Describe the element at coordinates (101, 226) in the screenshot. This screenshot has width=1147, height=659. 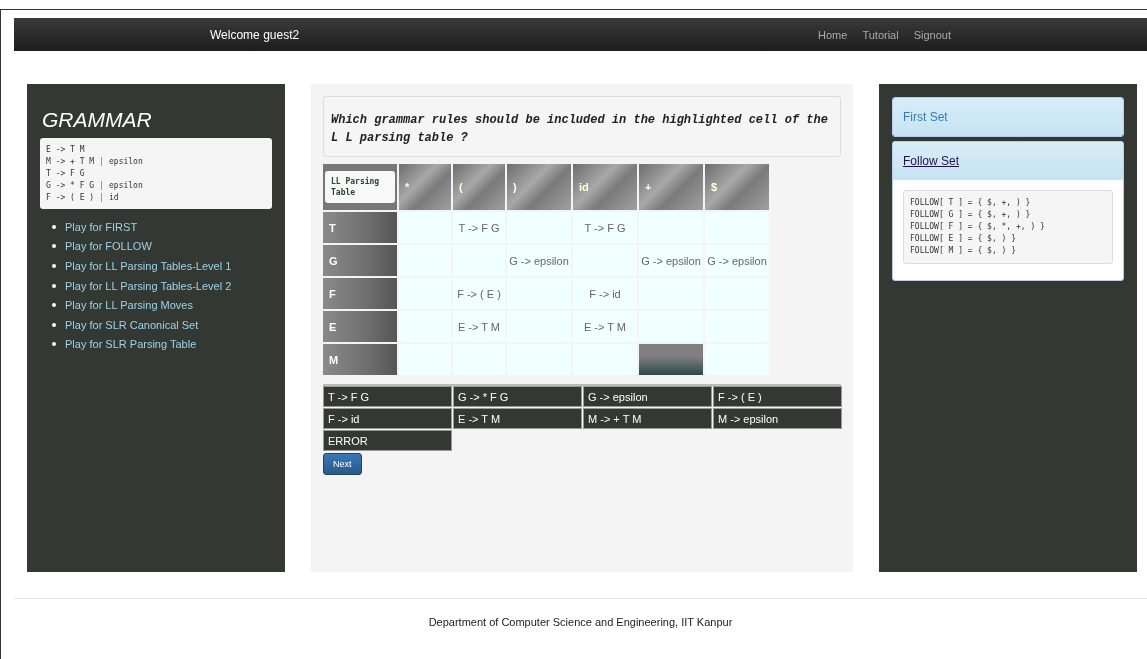
I see `sidebar-link: Play for FIRST` at that location.